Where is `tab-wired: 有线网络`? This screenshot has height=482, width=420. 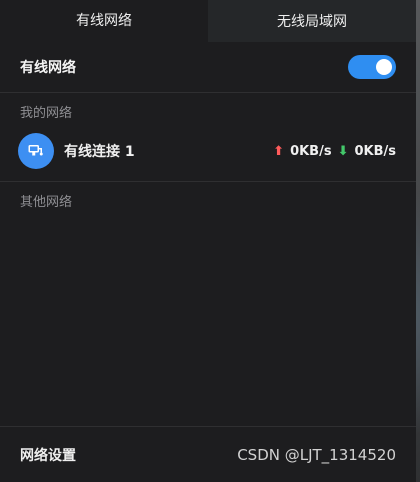
tab-wired: 有线网络 is located at coordinates (104, 21).